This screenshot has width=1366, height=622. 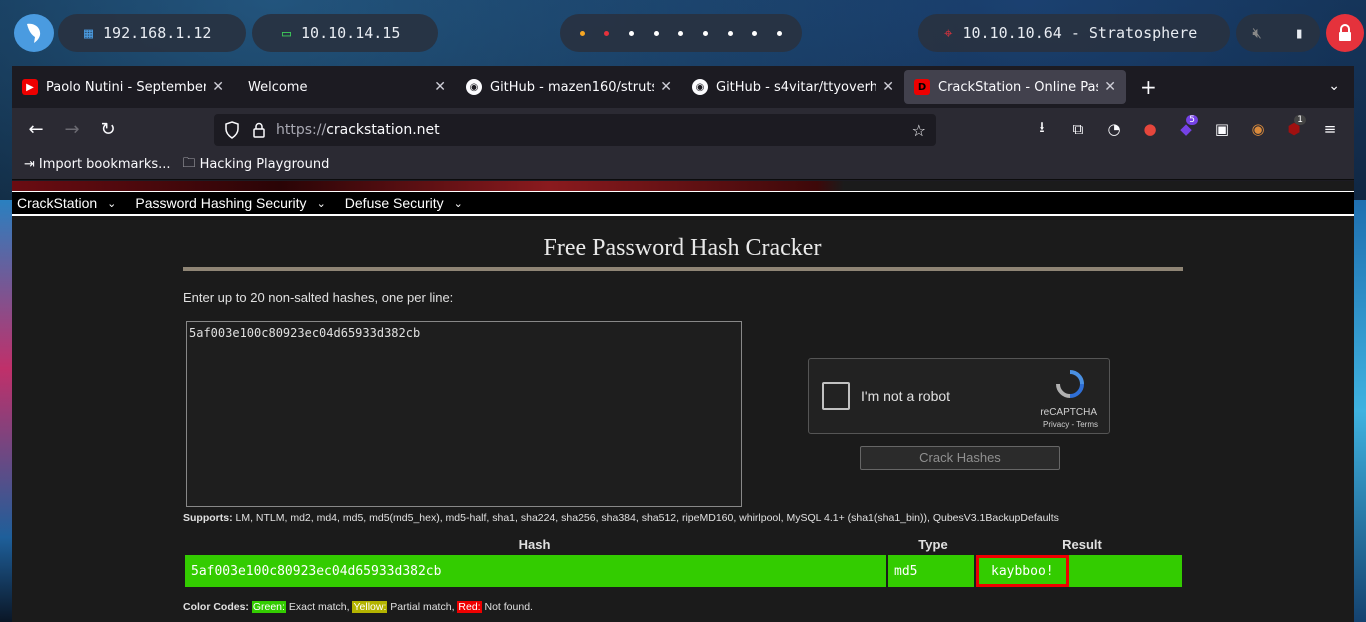 I want to click on local-ip-widget: ▦ 192.168.1.12, so click(x=152, y=33).